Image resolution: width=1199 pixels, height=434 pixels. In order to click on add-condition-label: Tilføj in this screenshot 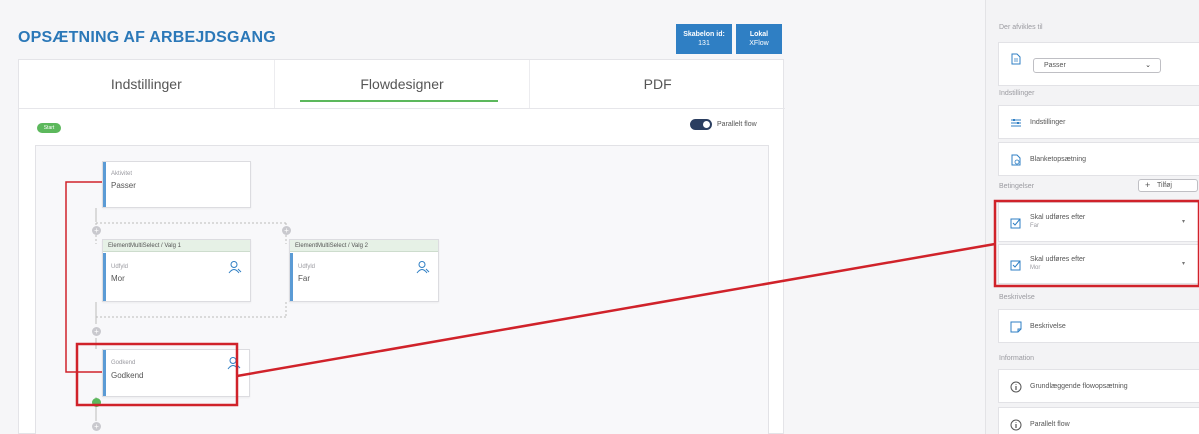, I will do `click(1164, 185)`.